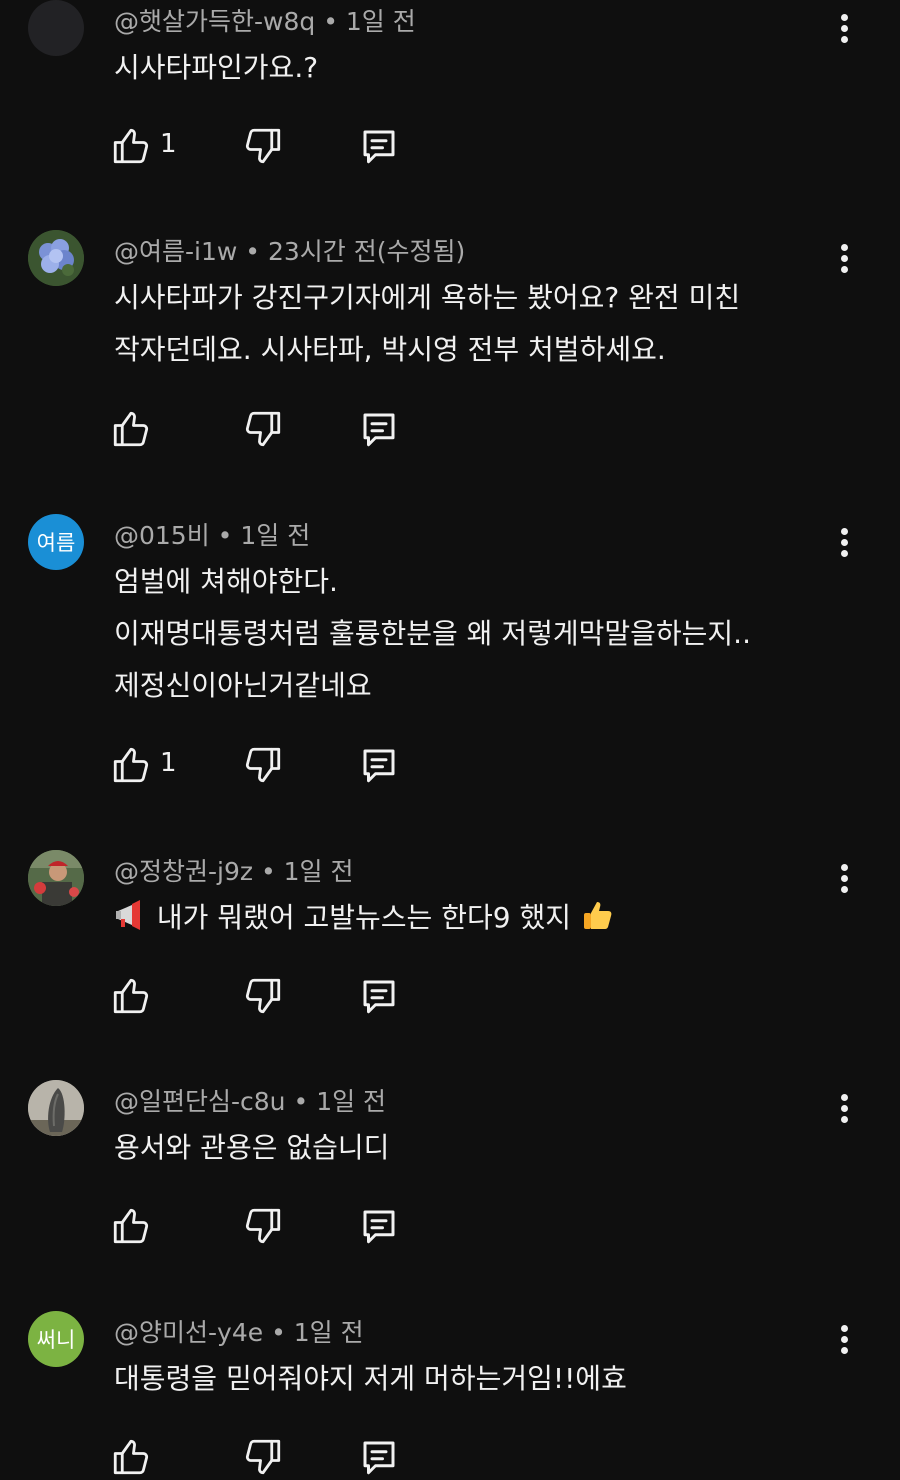  I want to click on comment-text: 대통령을 믿어줘야지 저게 머하는거임!!에효, so click(474, 1379).